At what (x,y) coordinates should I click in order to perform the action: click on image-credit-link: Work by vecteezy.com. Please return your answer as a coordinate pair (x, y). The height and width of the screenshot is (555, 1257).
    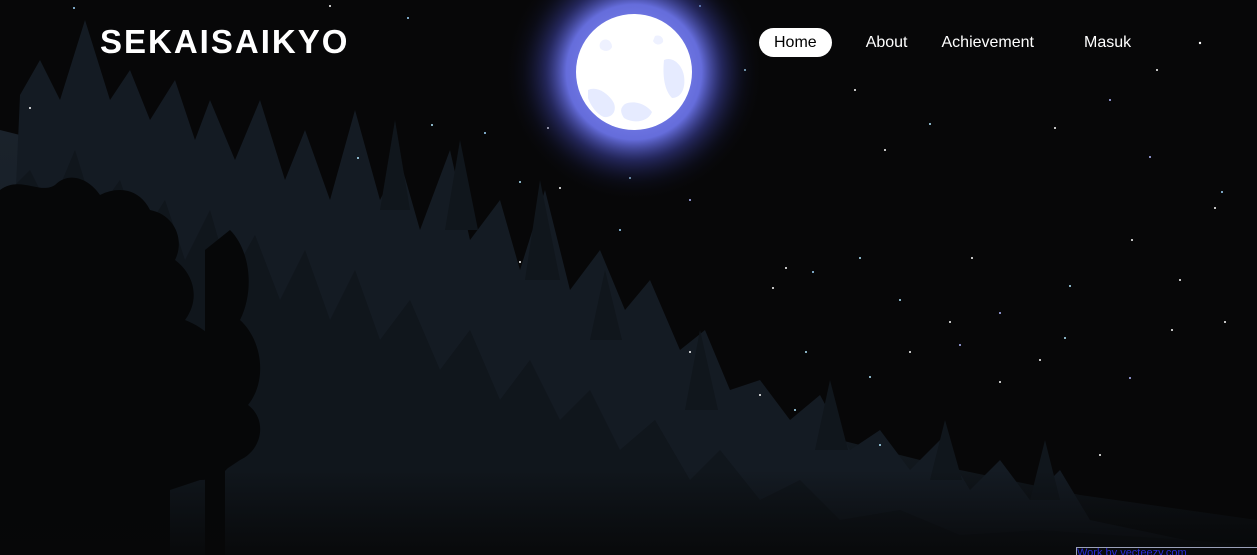
    Looking at the image, I should click on (1166, 551).